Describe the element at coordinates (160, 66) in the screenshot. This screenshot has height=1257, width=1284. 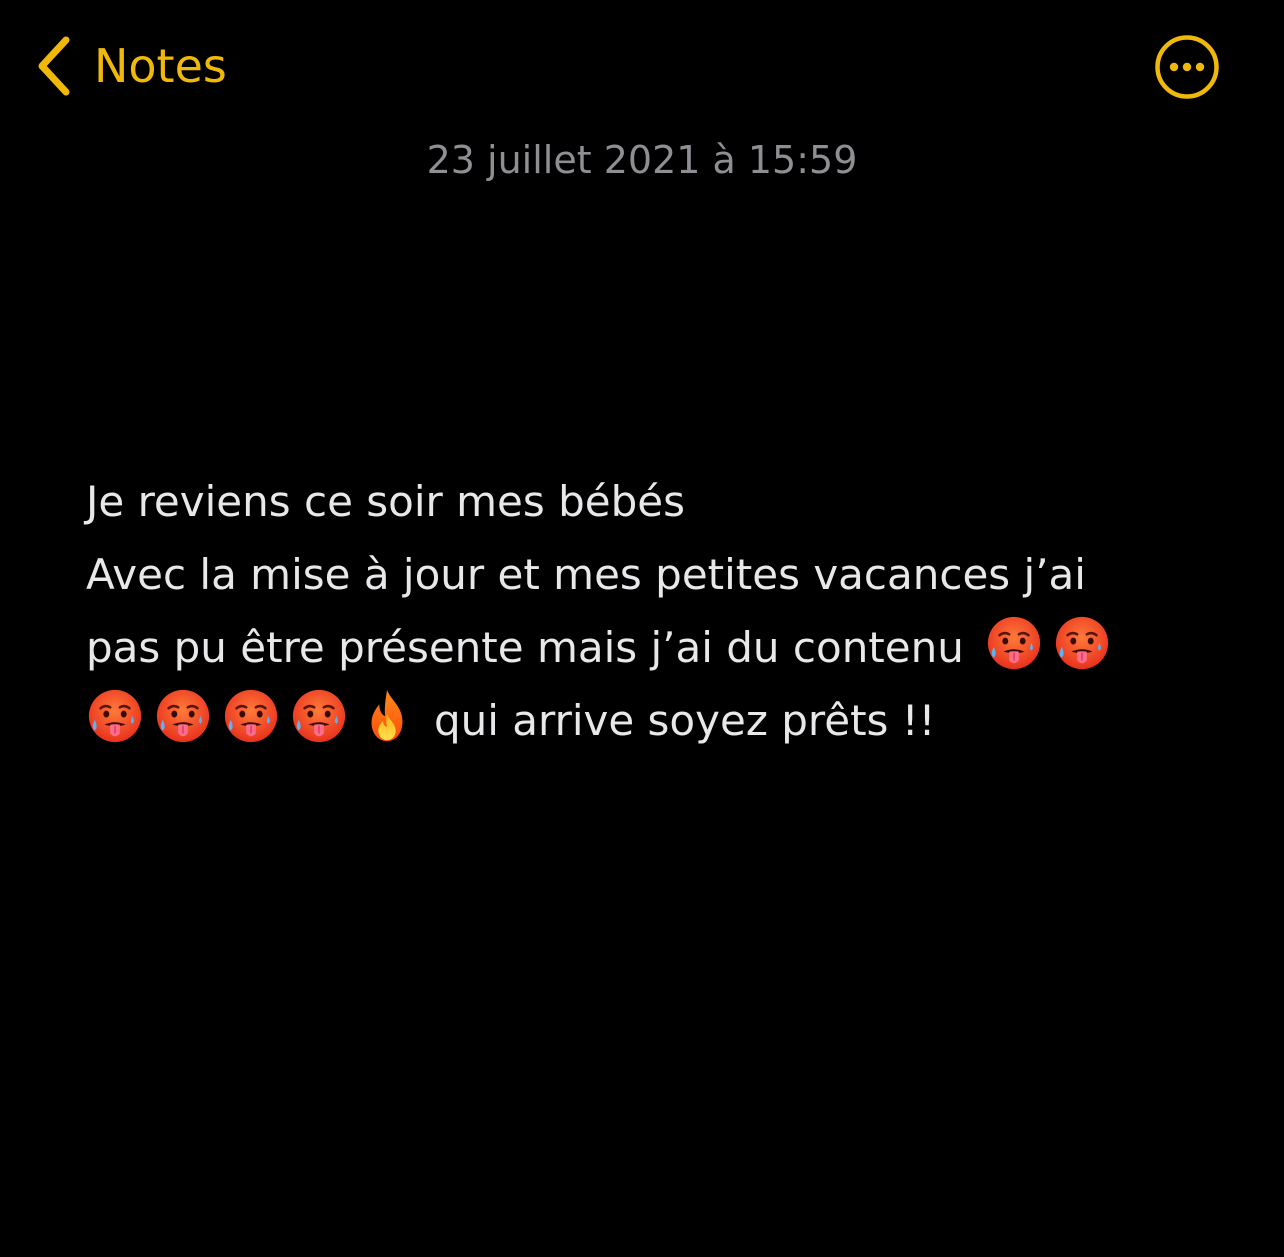
I see `back-label: Notes` at that location.